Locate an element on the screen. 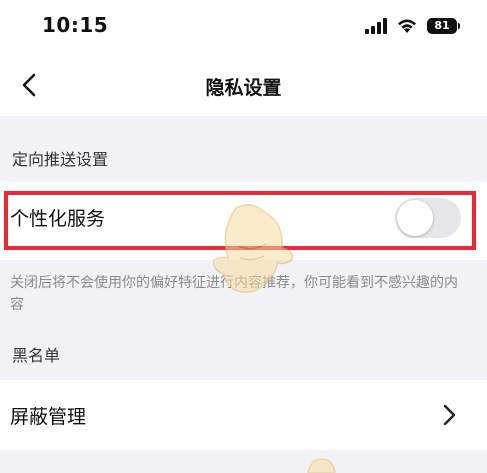 The width and height of the screenshot is (487, 473). page-title: 隐私设置 is located at coordinates (243, 88).